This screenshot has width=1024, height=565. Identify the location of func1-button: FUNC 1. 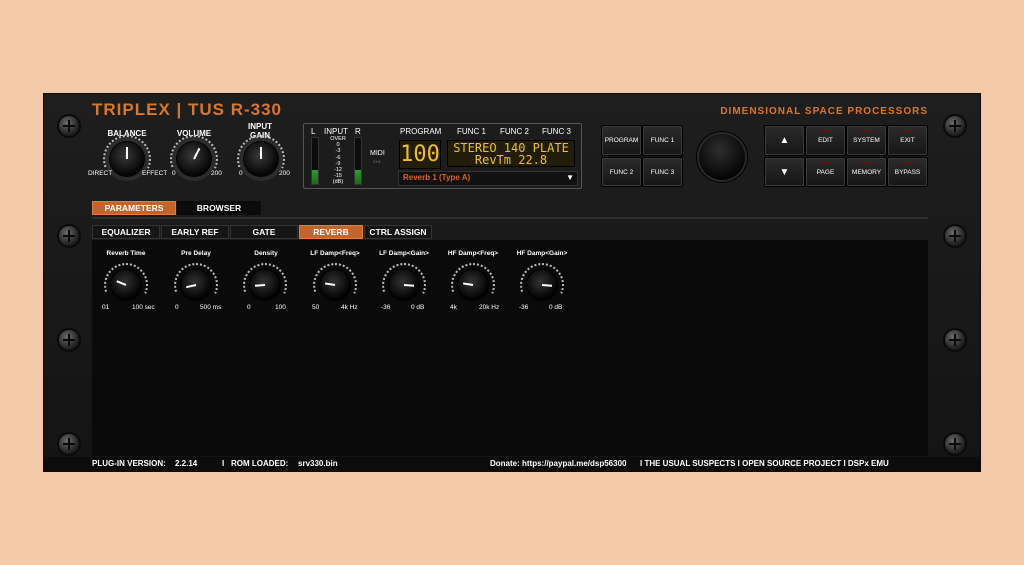
(662, 140).